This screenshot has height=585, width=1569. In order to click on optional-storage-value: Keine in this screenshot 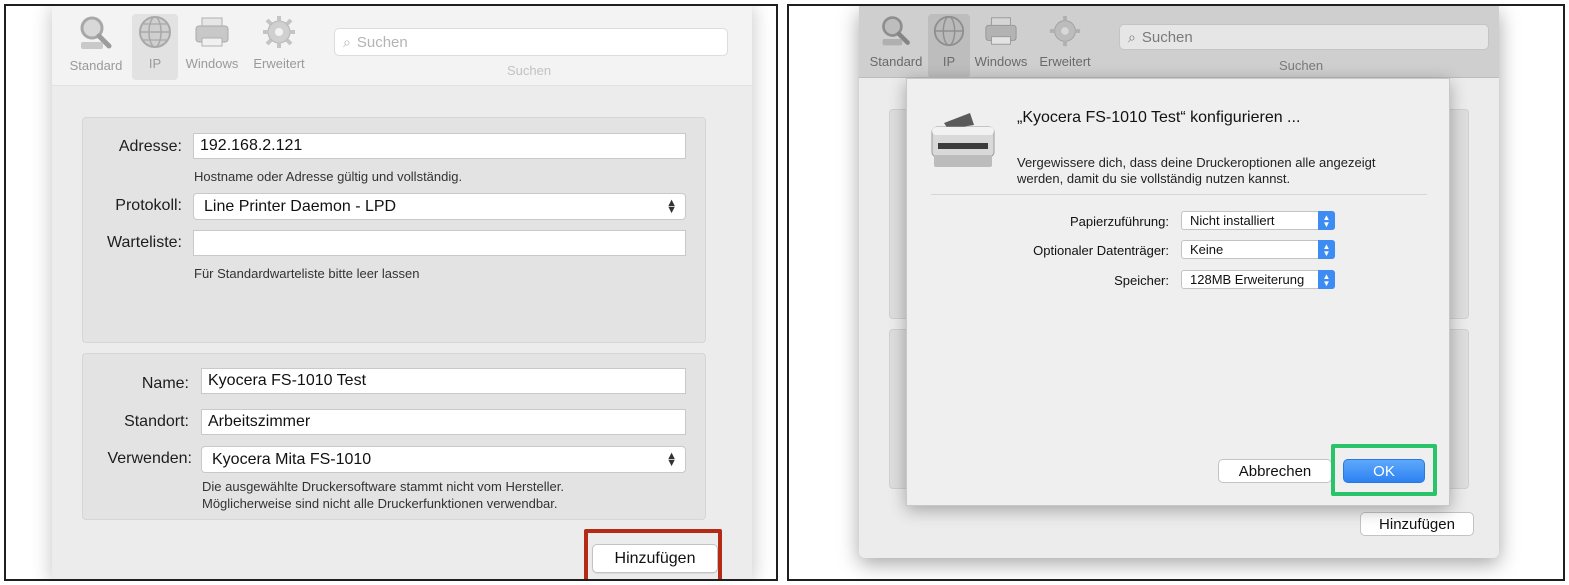, I will do `click(1207, 249)`.